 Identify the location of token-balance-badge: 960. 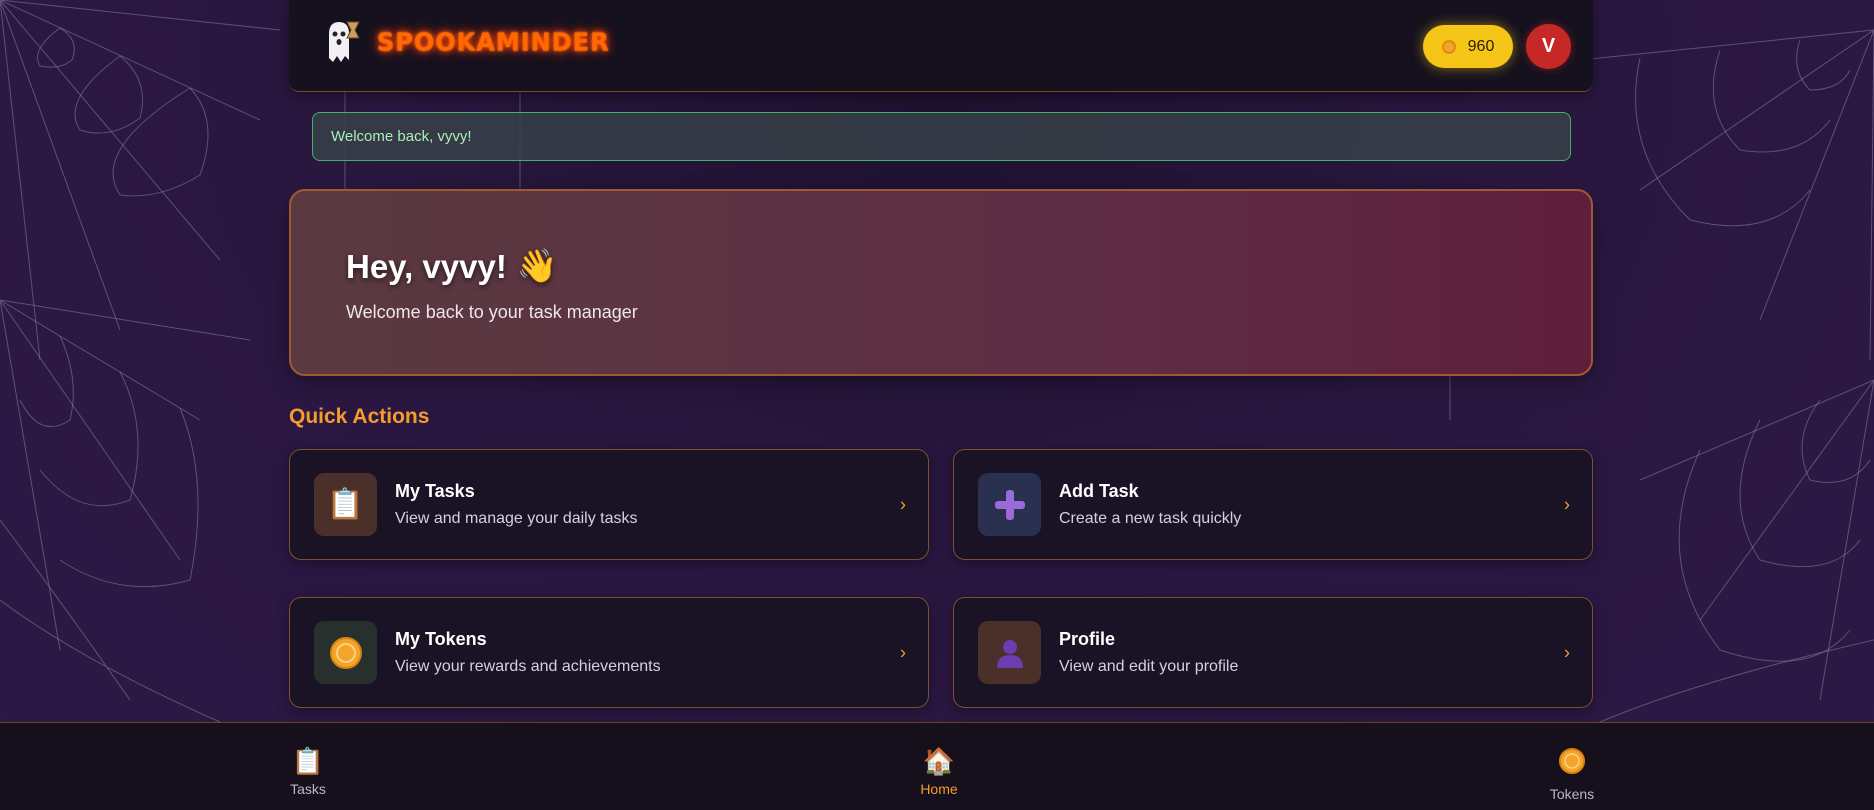
(1468, 46).